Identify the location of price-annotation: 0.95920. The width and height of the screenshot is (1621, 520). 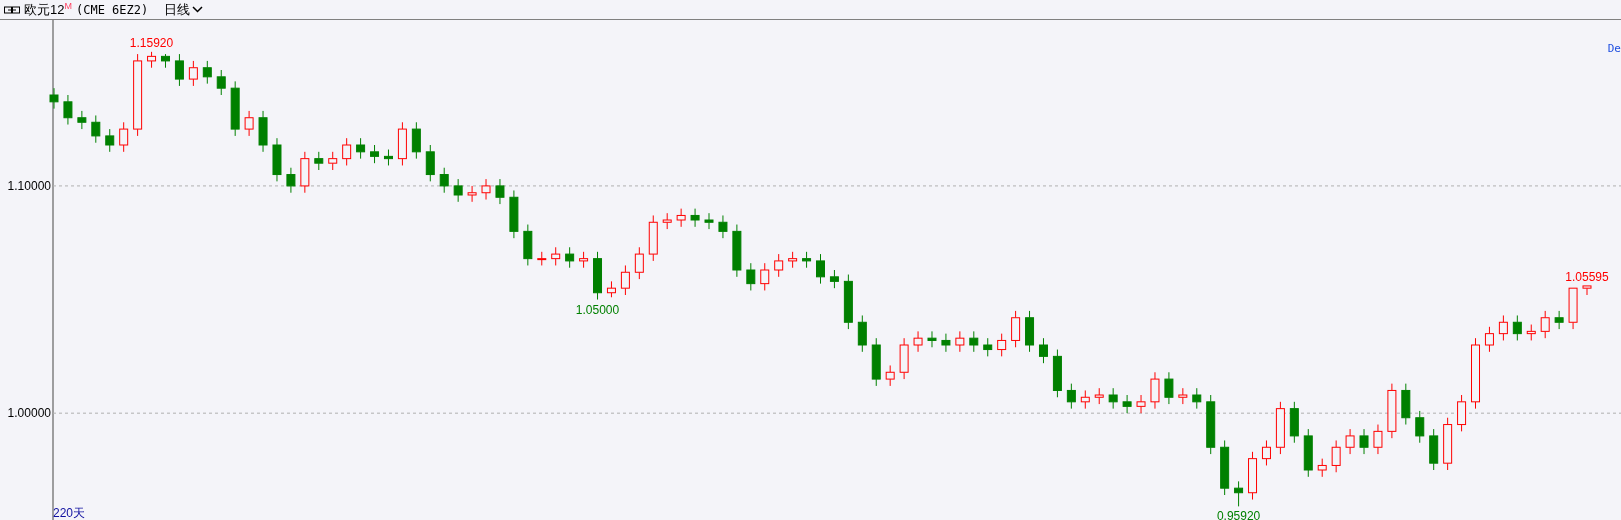
(1238, 514).